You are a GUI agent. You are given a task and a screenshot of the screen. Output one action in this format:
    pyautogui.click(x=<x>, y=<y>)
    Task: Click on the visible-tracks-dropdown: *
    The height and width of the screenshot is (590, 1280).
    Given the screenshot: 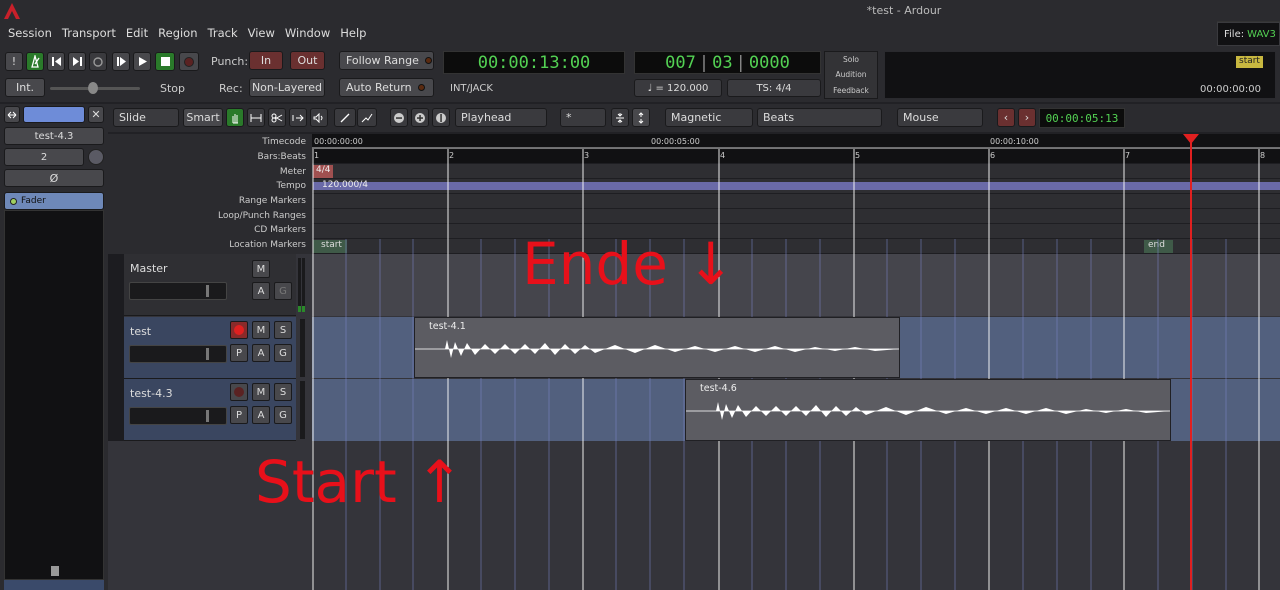 What is the action you would take?
    pyautogui.click(x=583, y=117)
    